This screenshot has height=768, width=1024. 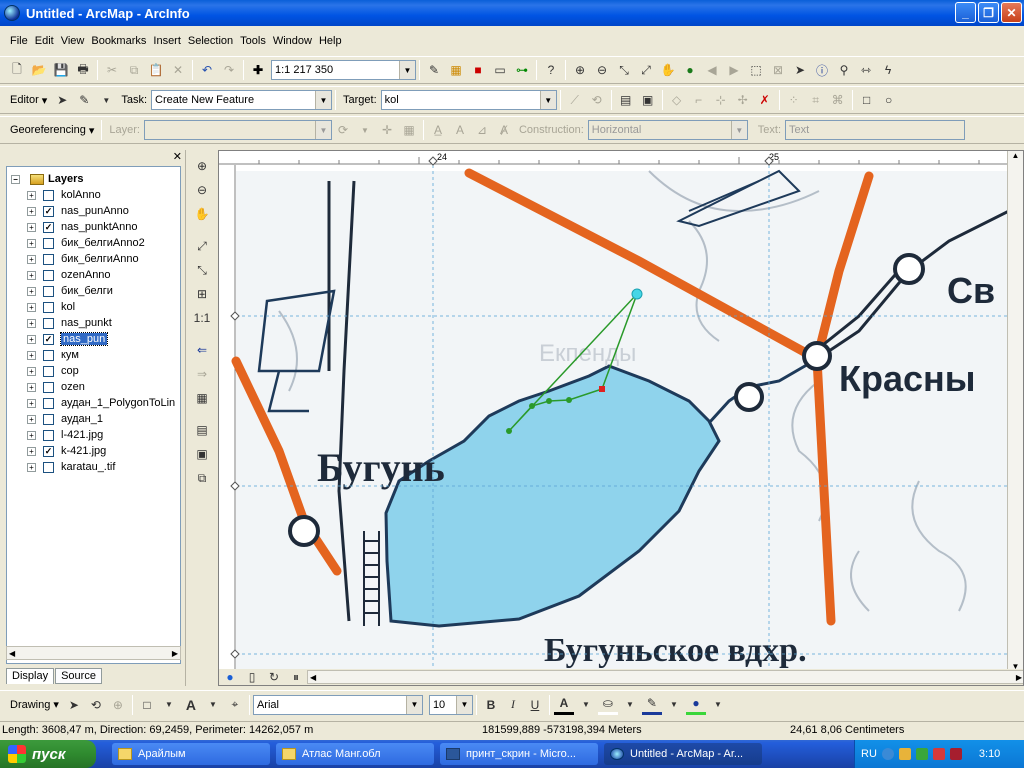 What do you see at coordinates (156, 70) in the screenshot?
I see `paste-icon: 📋` at bounding box center [156, 70].